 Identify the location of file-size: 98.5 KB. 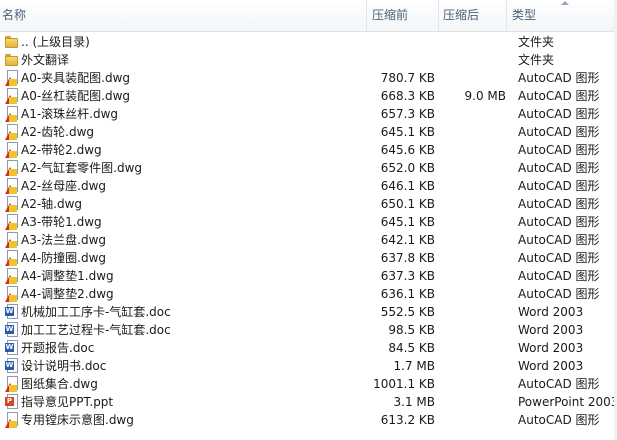
(411, 330).